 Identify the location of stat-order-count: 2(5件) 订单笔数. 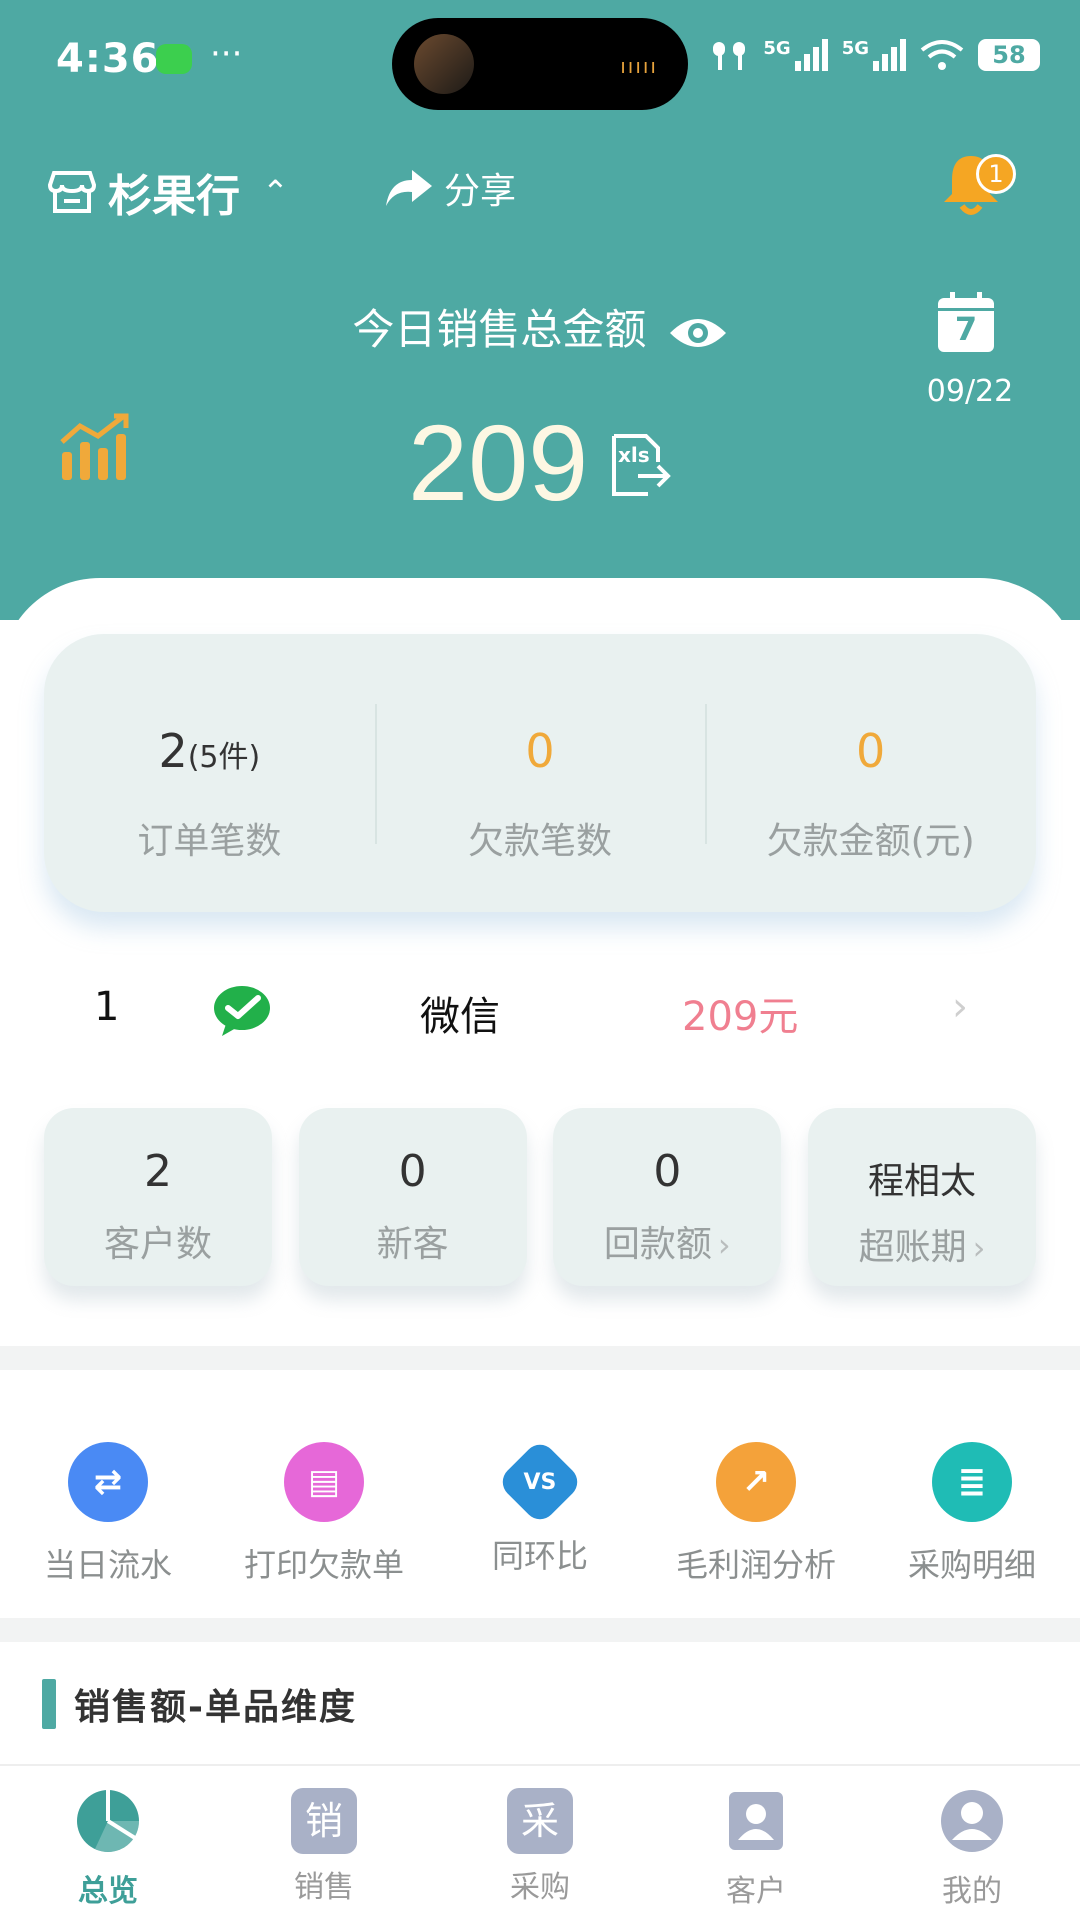
(209, 773).